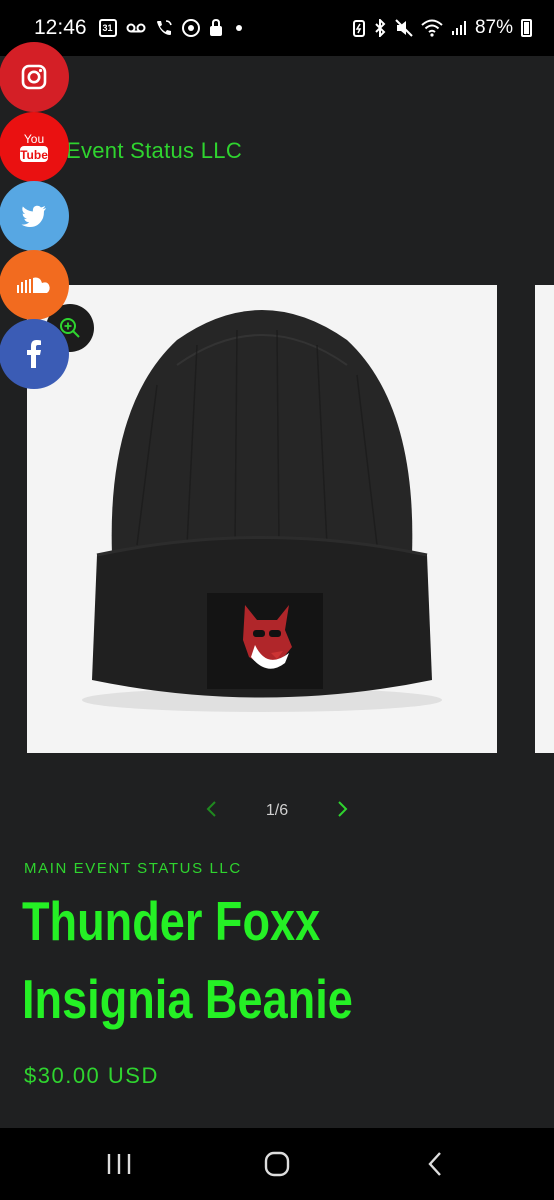 This screenshot has width=554, height=1200. I want to click on store-title-link: Event Status LLC, so click(154, 151).